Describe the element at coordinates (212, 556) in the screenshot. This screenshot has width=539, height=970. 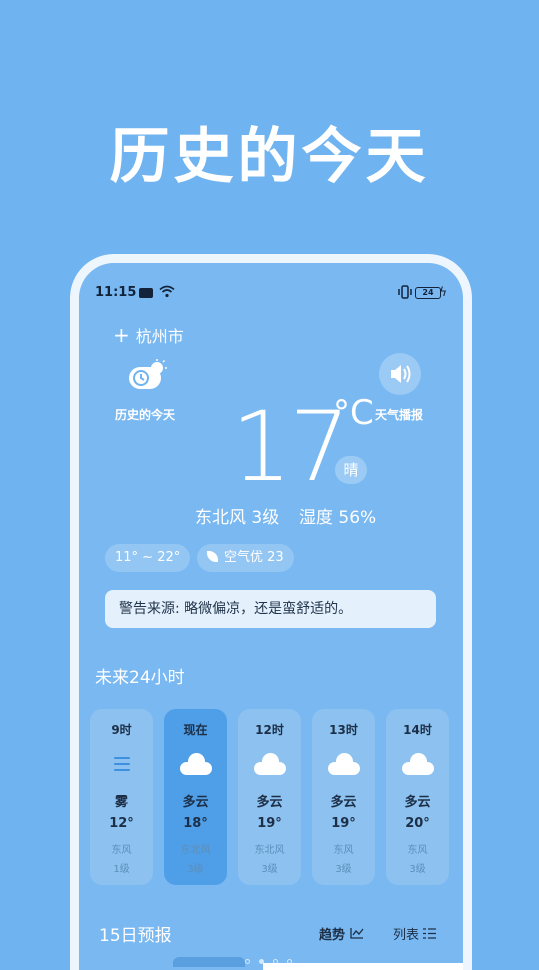
I see `leaf-icon` at that location.